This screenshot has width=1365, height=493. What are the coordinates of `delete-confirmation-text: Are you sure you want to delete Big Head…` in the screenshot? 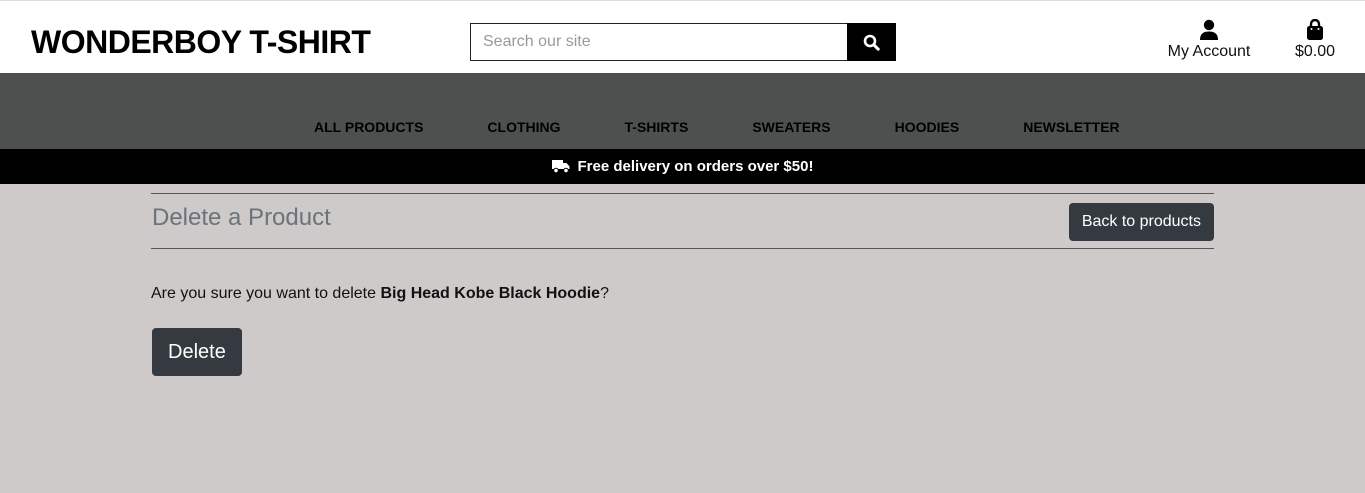 It's located at (682, 294).